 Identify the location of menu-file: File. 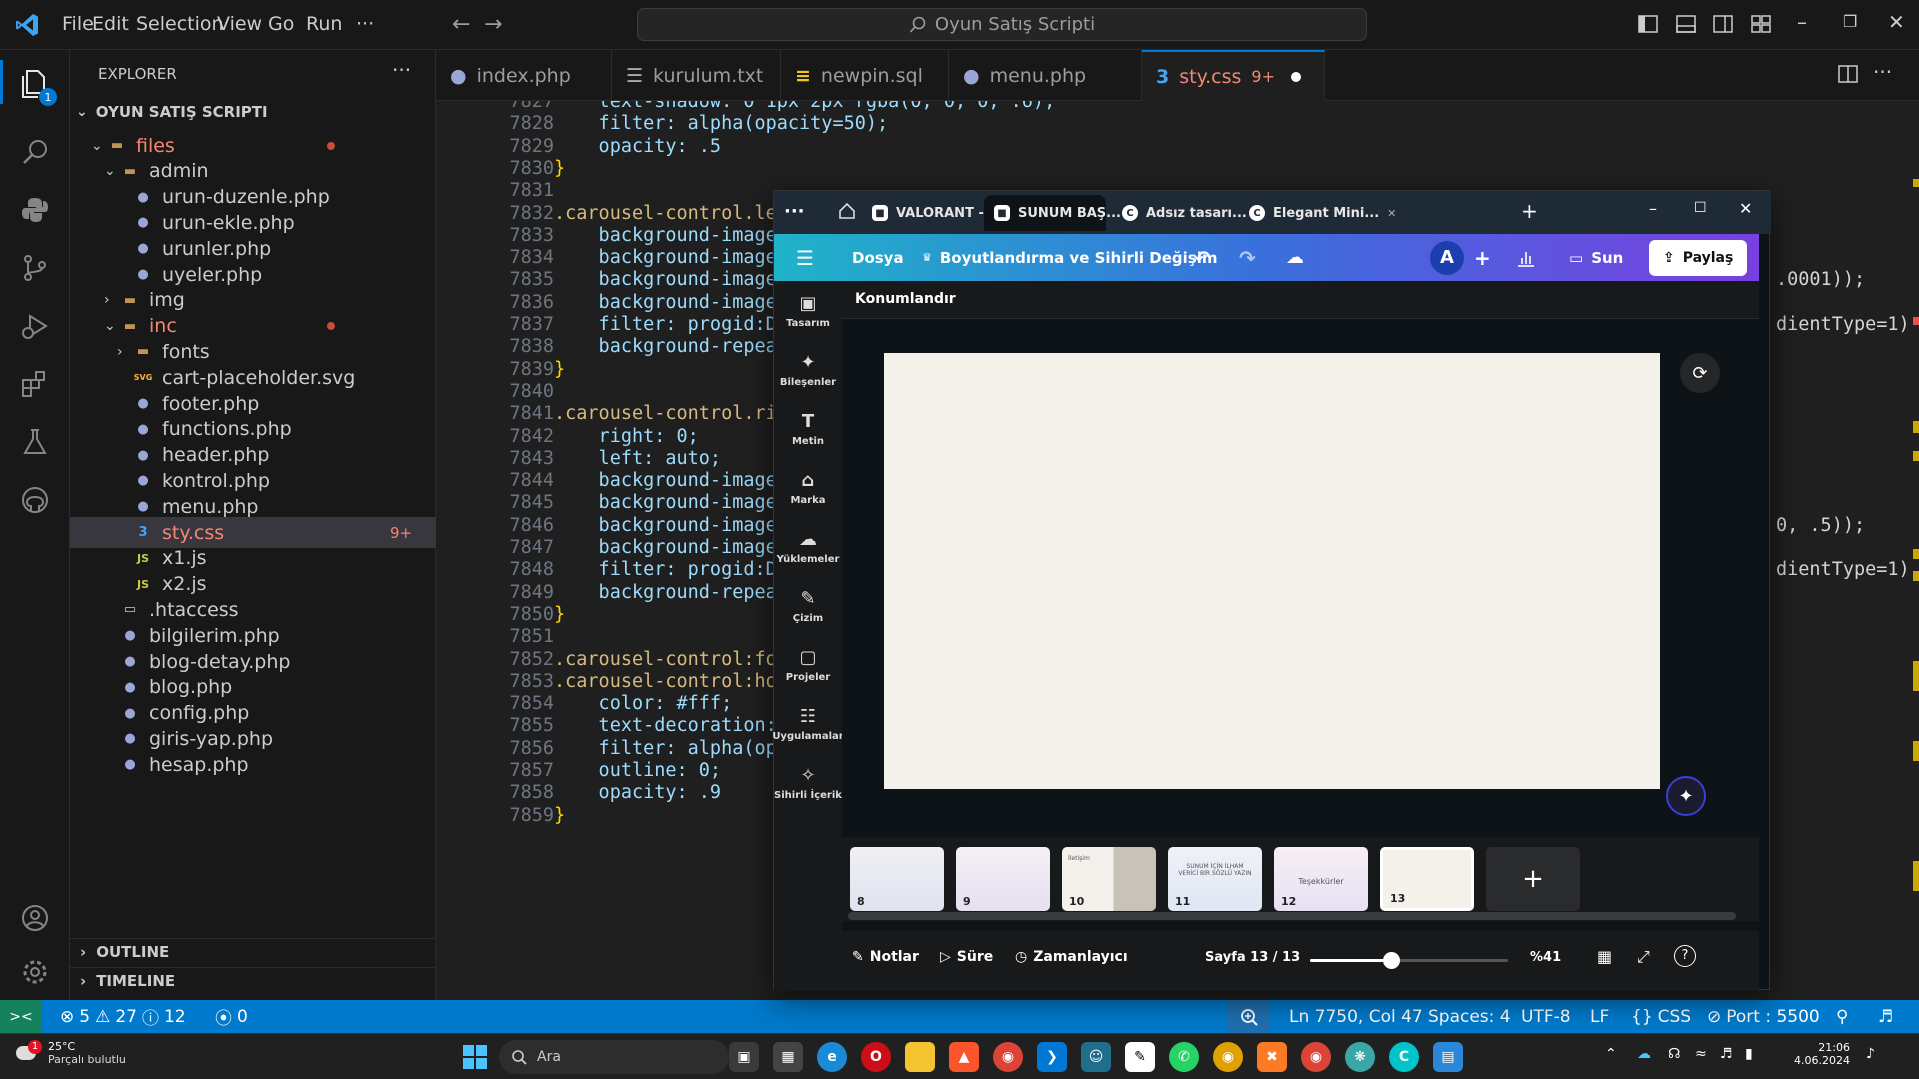
(78, 24).